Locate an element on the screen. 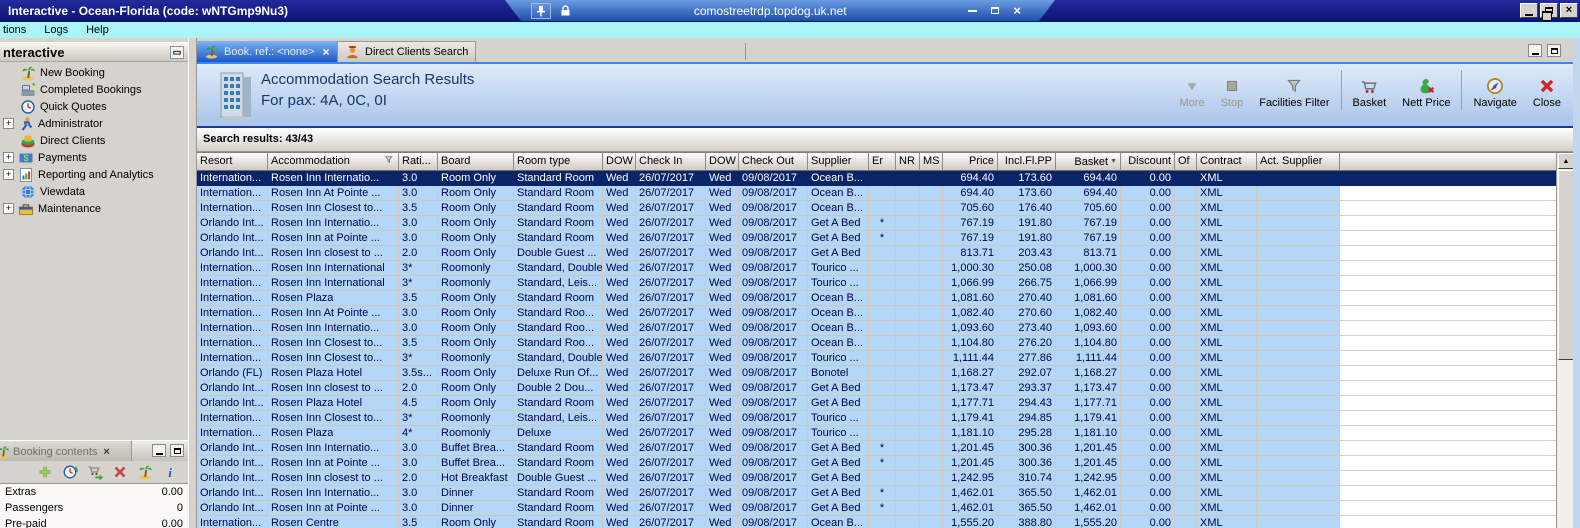 The width and height of the screenshot is (1580, 528). filter-funnel-icon is located at coordinates (390, 163).